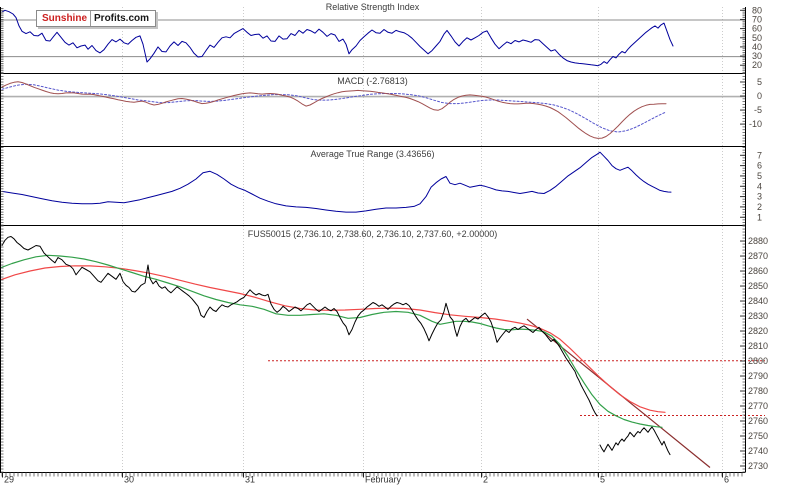 This screenshot has width=800, height=485. I want to click on atr-tick-label-4: 4, so click(759, 186).